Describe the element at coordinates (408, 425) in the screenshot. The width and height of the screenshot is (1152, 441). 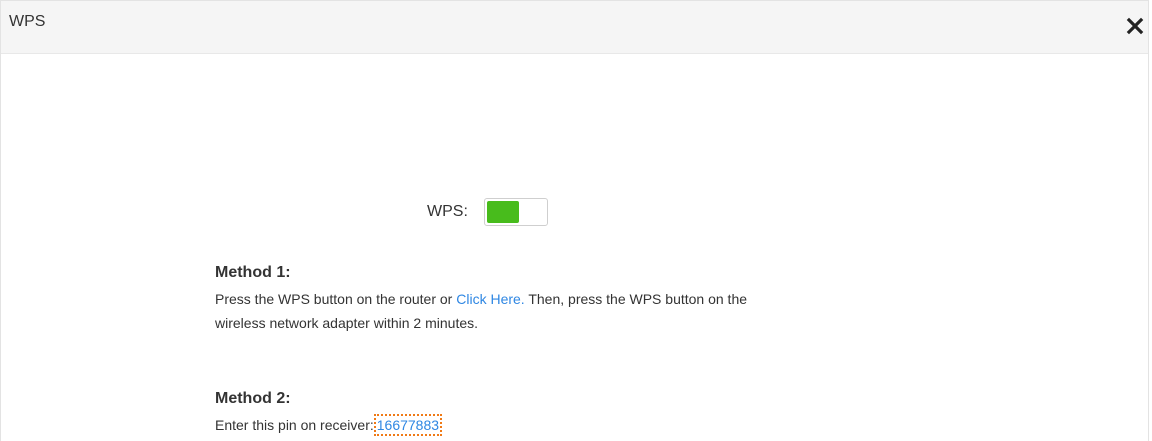
I see `wps-pin-value: 16677883` at that location.